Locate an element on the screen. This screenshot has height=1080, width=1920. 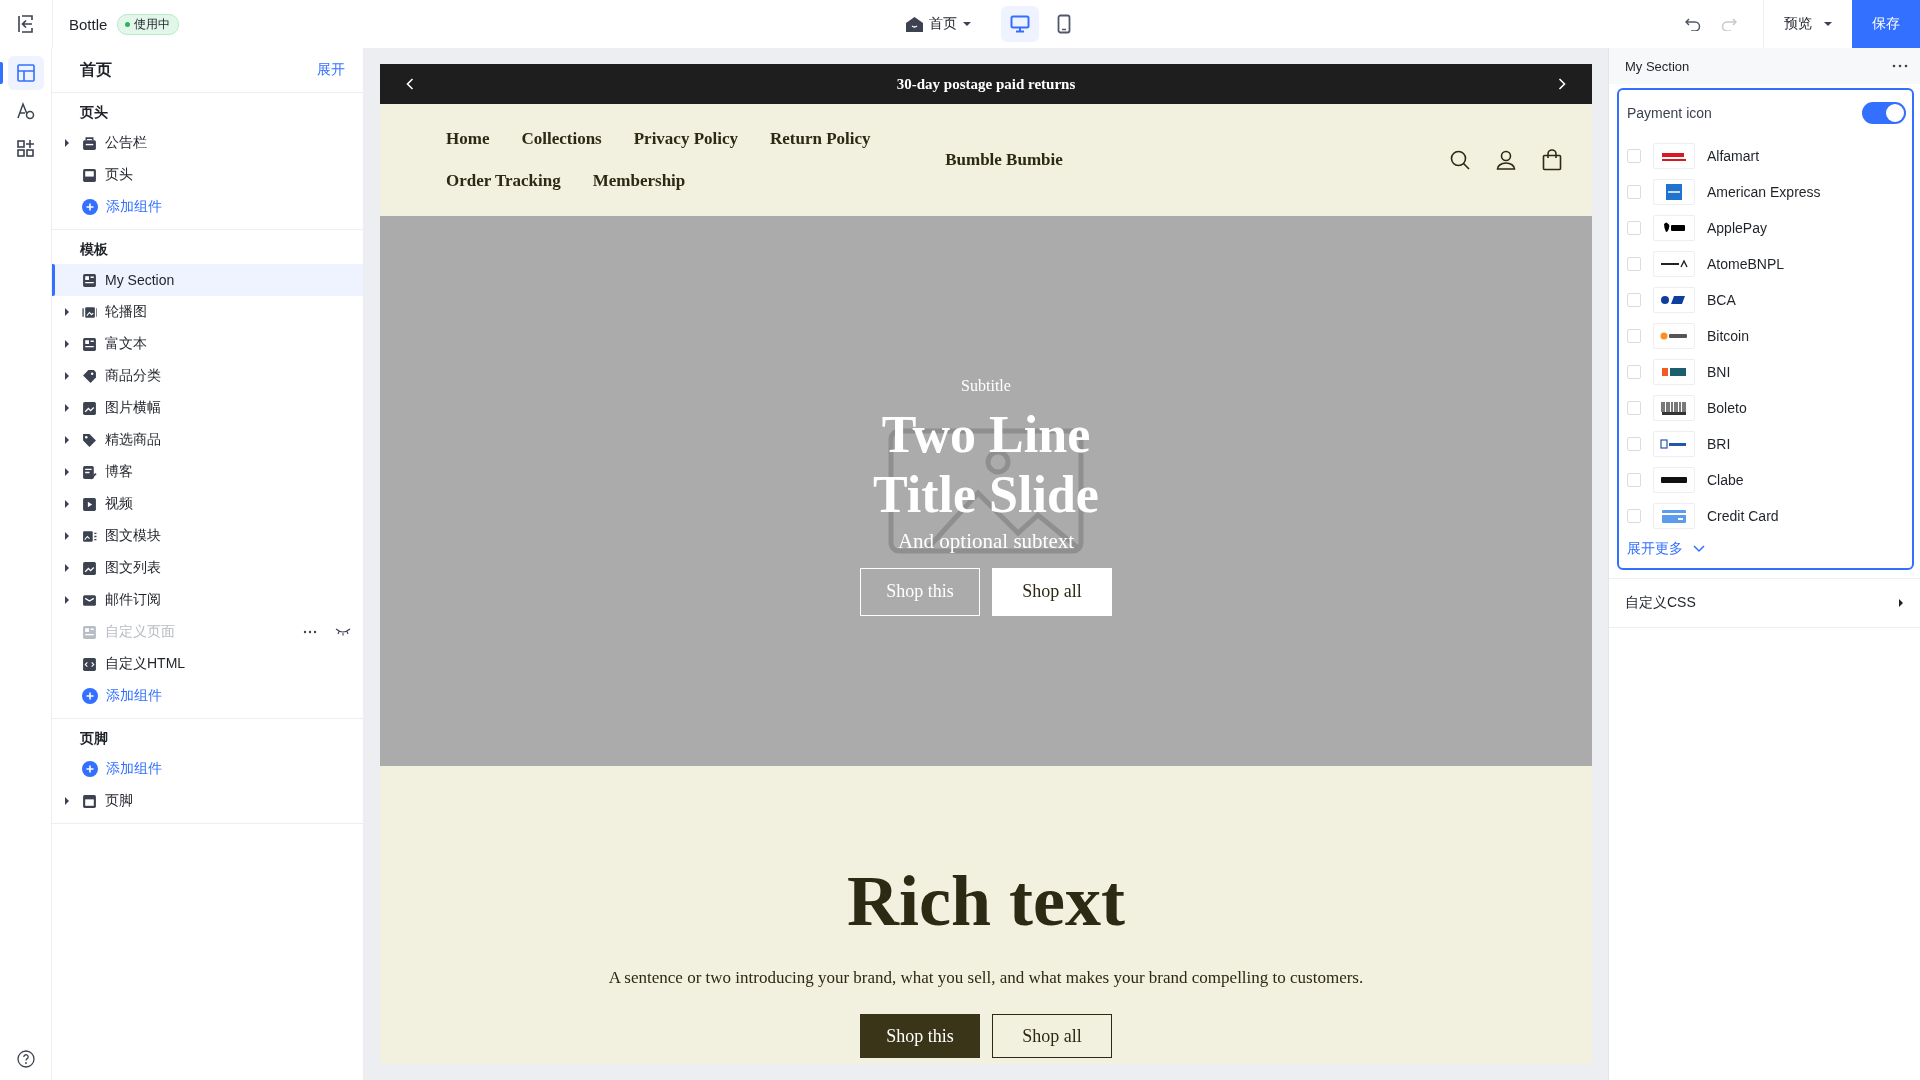
hero-title: Two Line Title Slide is located at coordinates (986, 464).